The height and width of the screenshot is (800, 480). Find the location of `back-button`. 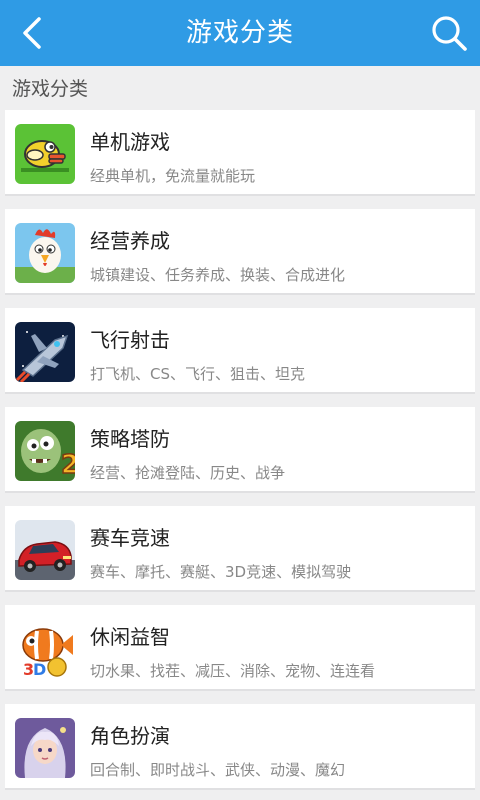

back-button is located at coordinates (33, 33).